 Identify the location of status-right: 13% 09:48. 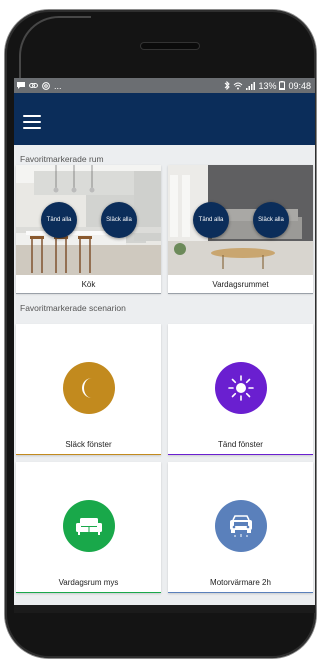
(267, 86).